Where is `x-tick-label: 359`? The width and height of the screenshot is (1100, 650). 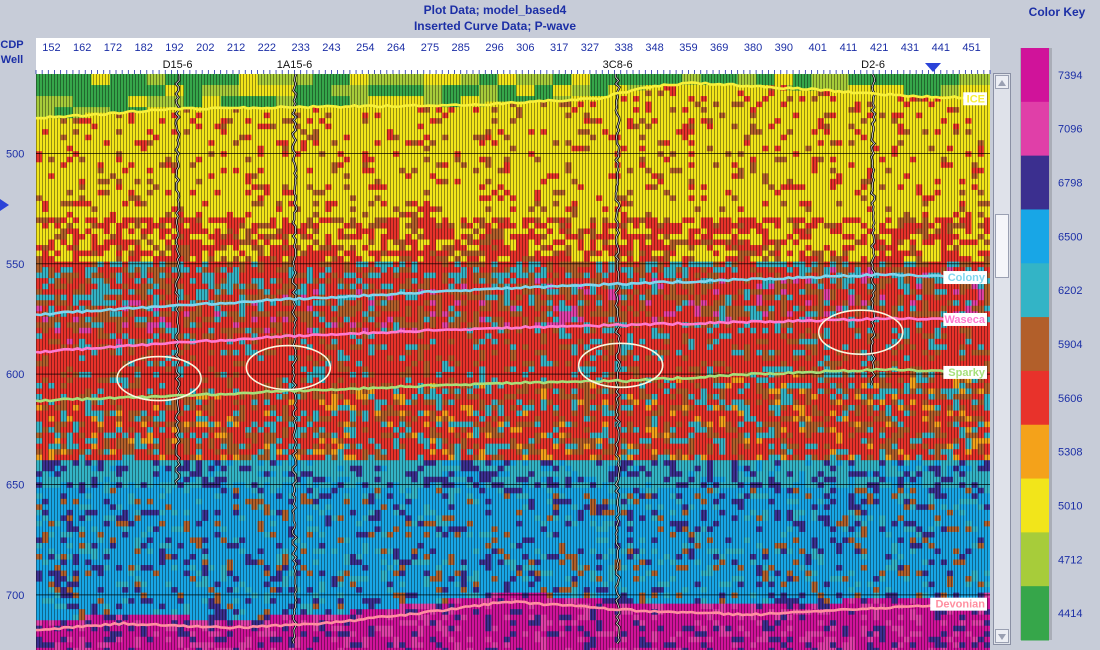 x-tick-label: 359 is located at coordinates (688, 48).